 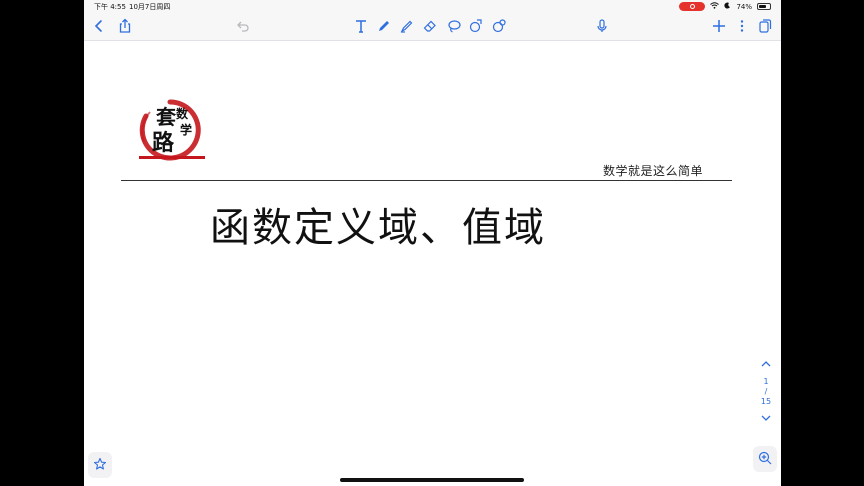 I want to click on page-down-icon, so click(x=766, y=418).